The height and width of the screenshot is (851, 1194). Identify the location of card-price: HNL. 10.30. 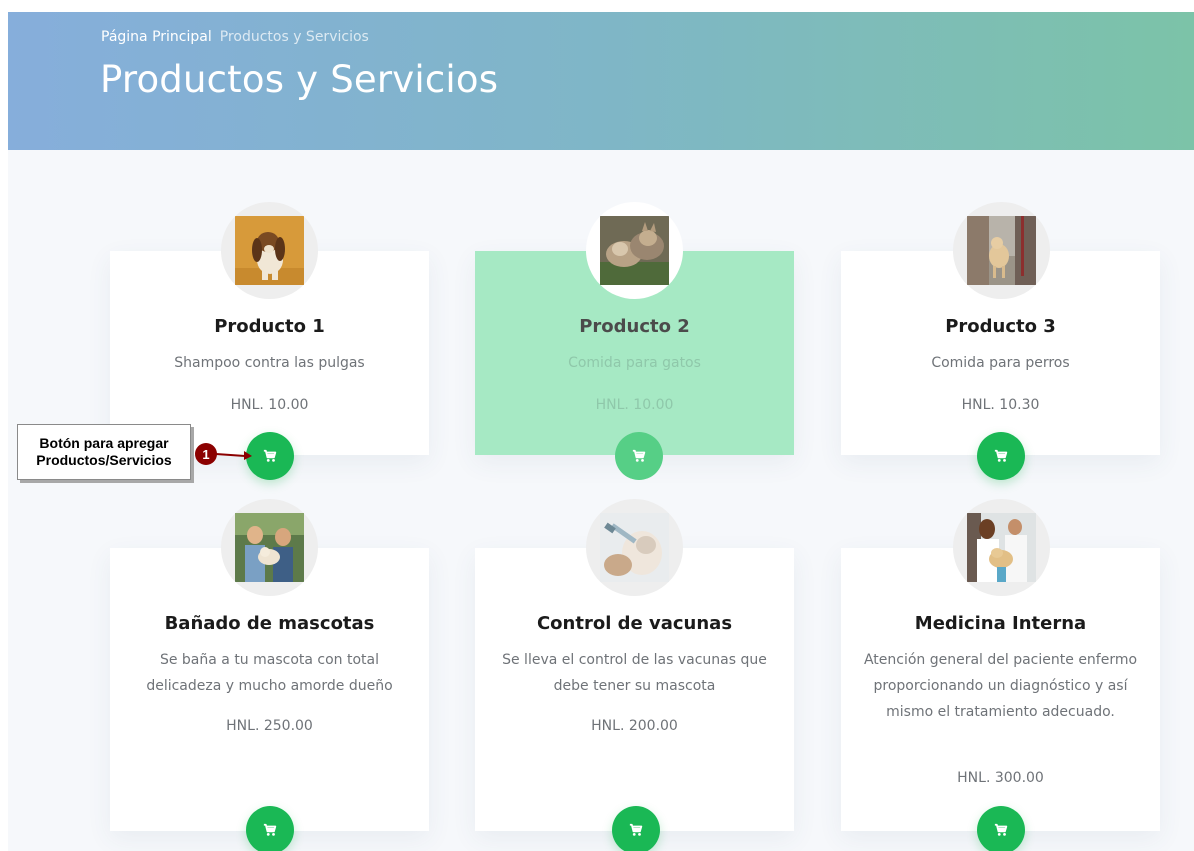
(1000, 405).